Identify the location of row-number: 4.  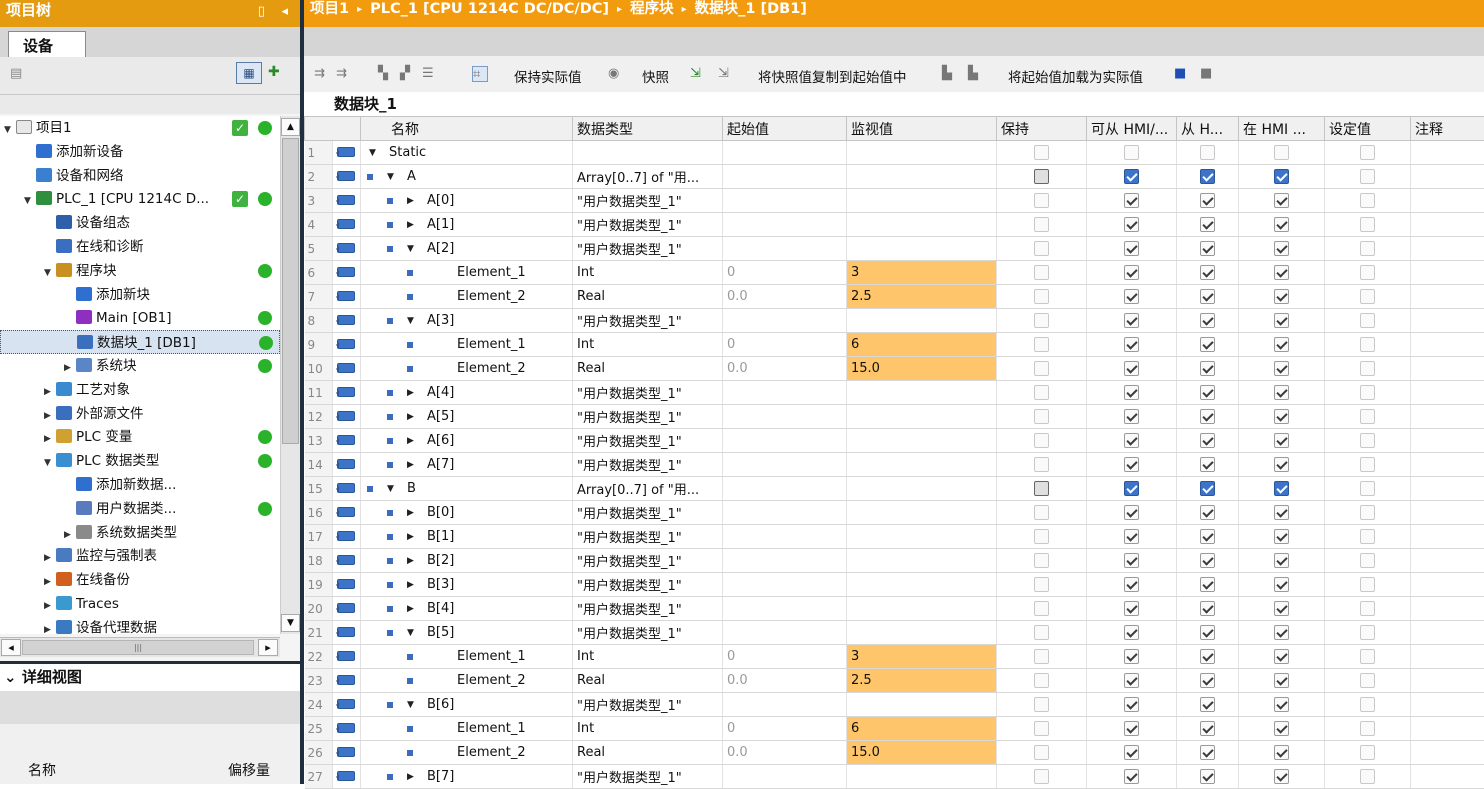
(319, 225).